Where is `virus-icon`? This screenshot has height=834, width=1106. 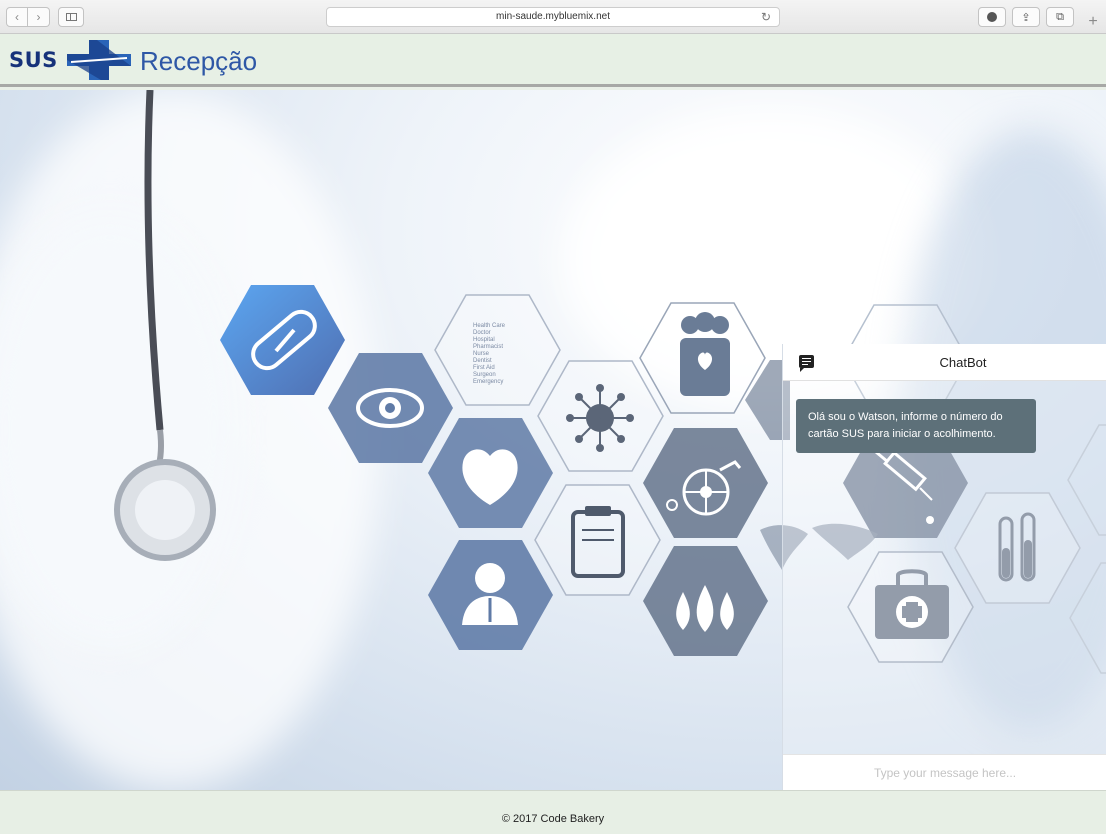 virus-icon is located at coordinates (600, 416).